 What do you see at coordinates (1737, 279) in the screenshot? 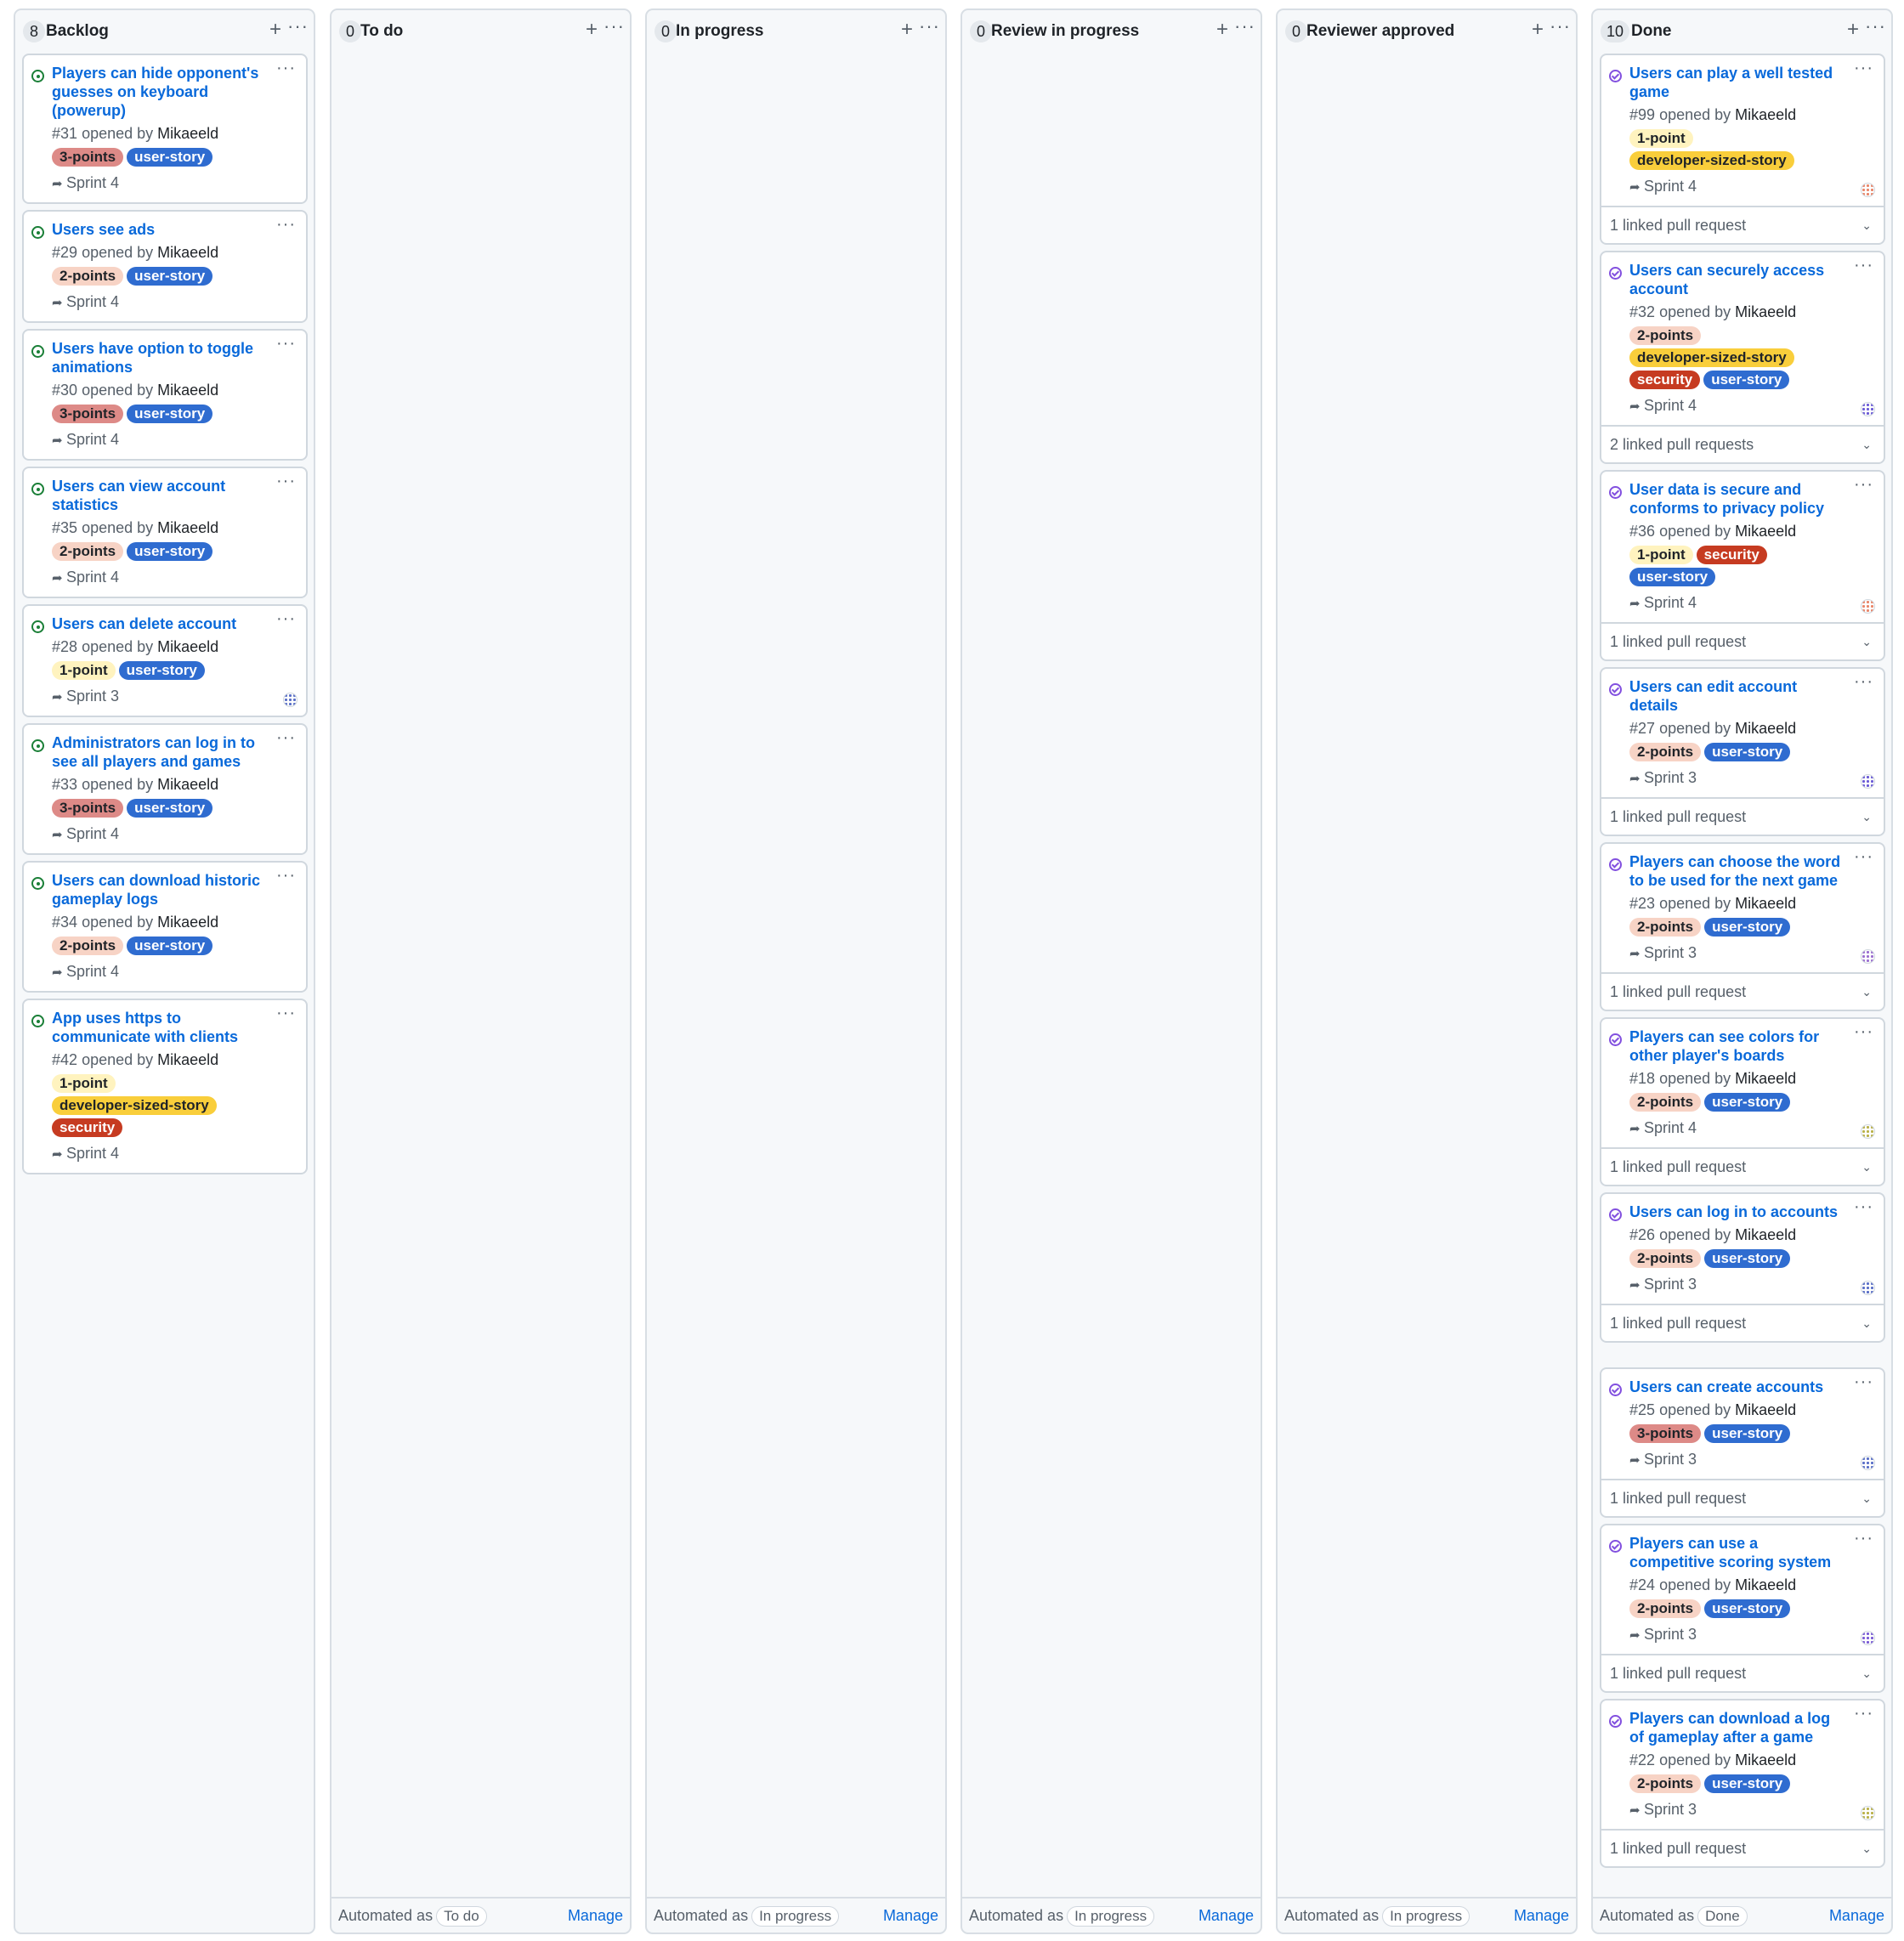
I see `issue-title-link: Users can securely access account` at bounding box center [1737, 279].